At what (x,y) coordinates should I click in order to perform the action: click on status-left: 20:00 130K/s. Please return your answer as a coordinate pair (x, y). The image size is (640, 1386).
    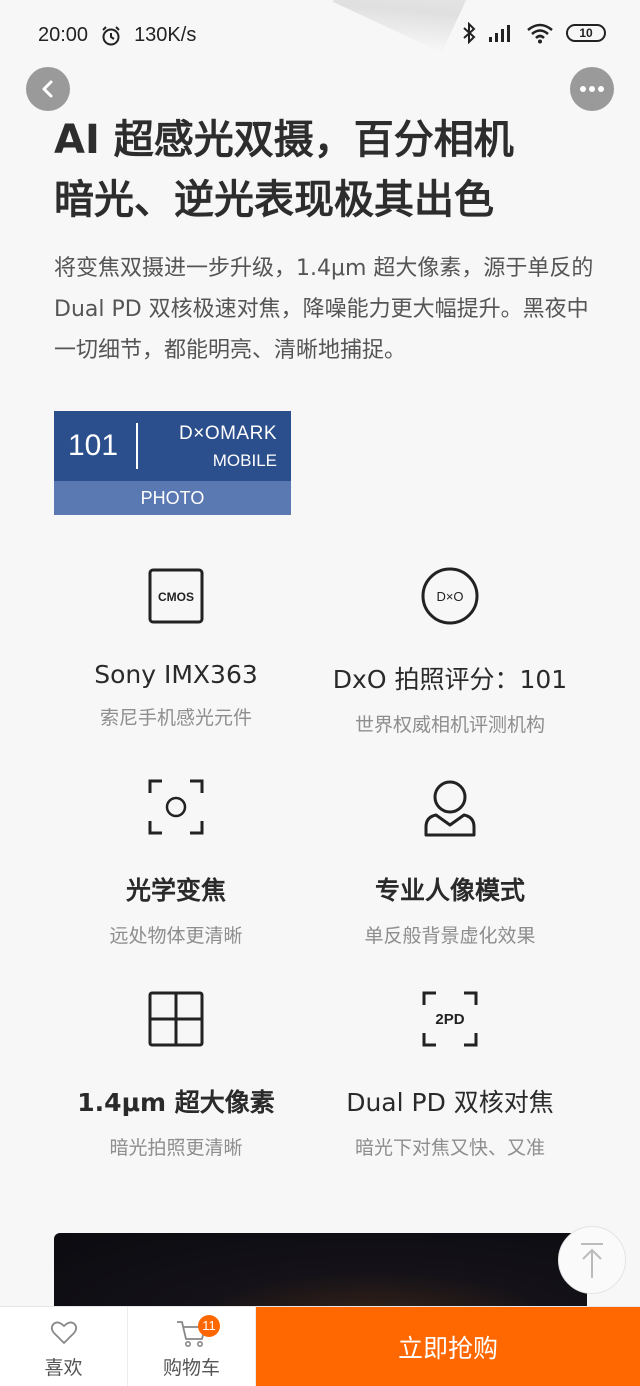
    Looking at the image, I should click on (117, 35).